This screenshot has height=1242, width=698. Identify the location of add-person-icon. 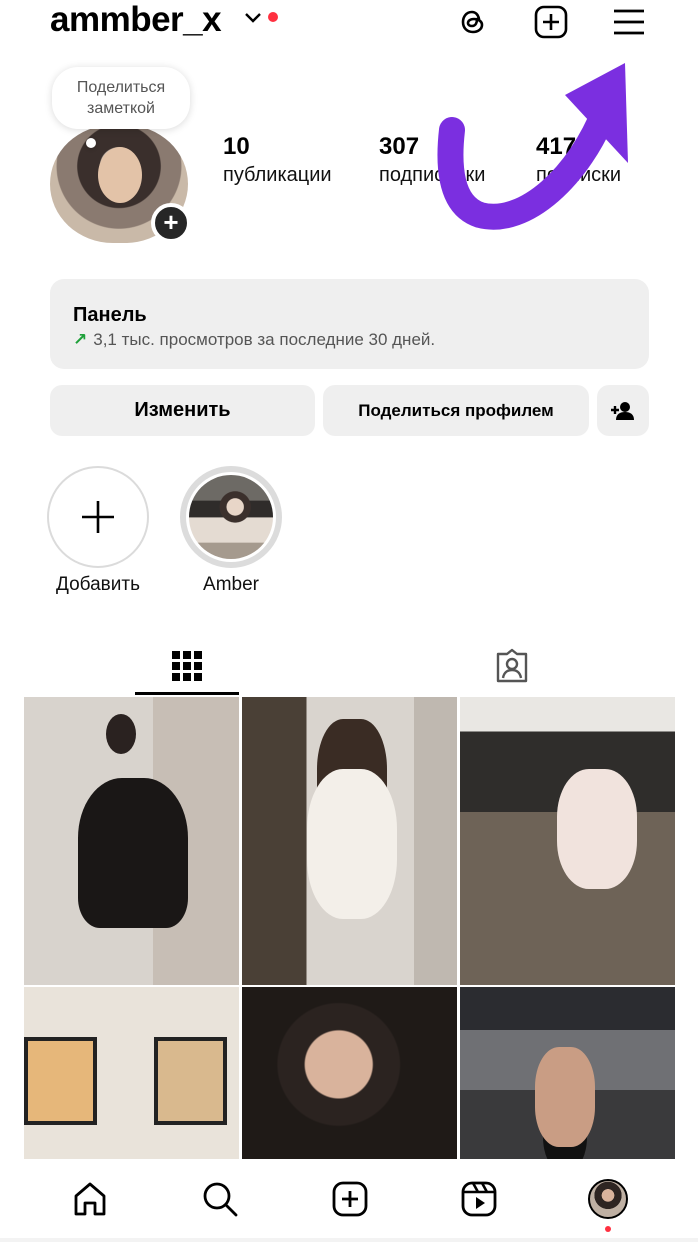
(622, 410).